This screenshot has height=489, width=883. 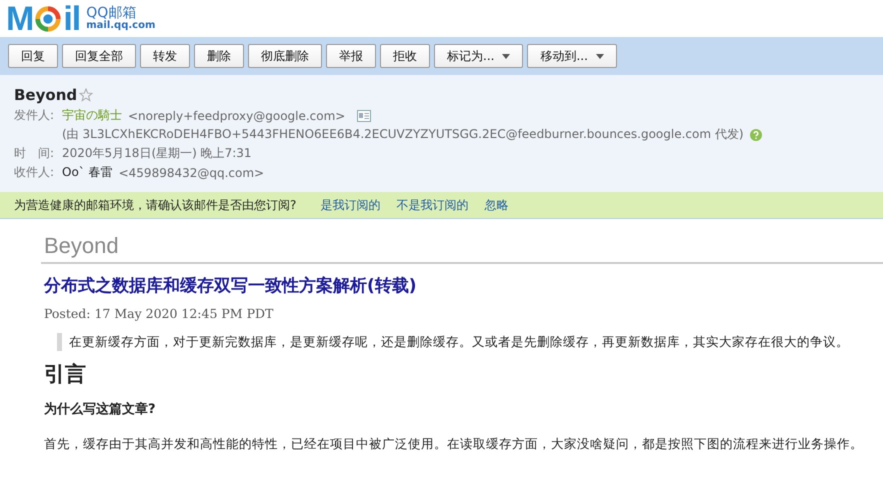 I want to click on quote-text: 在更新缓存方面，对于更新完数据库，是更新缓存呢，还是删除缓存。又或者是先删除缓存，再更新数据库，其实大家存在很大的争议。, so click(x=459, y=342).